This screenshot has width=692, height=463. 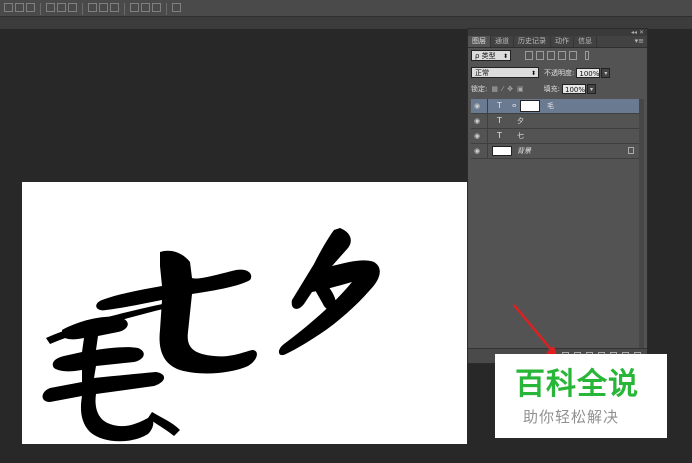 What do you see at coordinates (114, 7) in the screenshot?
I see `distribute-bottom-icon` at bounding box center [114, 7].